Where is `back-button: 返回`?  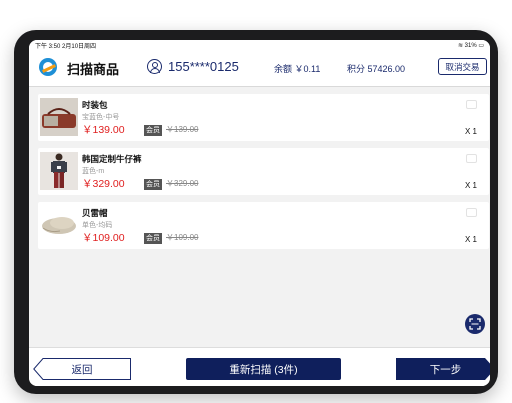 back-button: 返回 is located at coordinates (82, 369).